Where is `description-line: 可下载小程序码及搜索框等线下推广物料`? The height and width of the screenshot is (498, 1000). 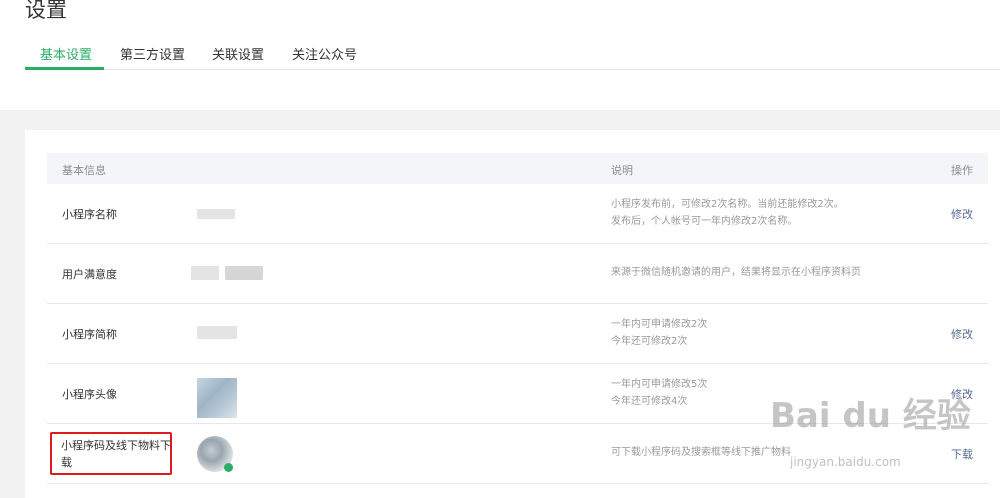
description-line: 可下载小程序码及搜索框等线下推广物料 is located at coordinates (701, 452).